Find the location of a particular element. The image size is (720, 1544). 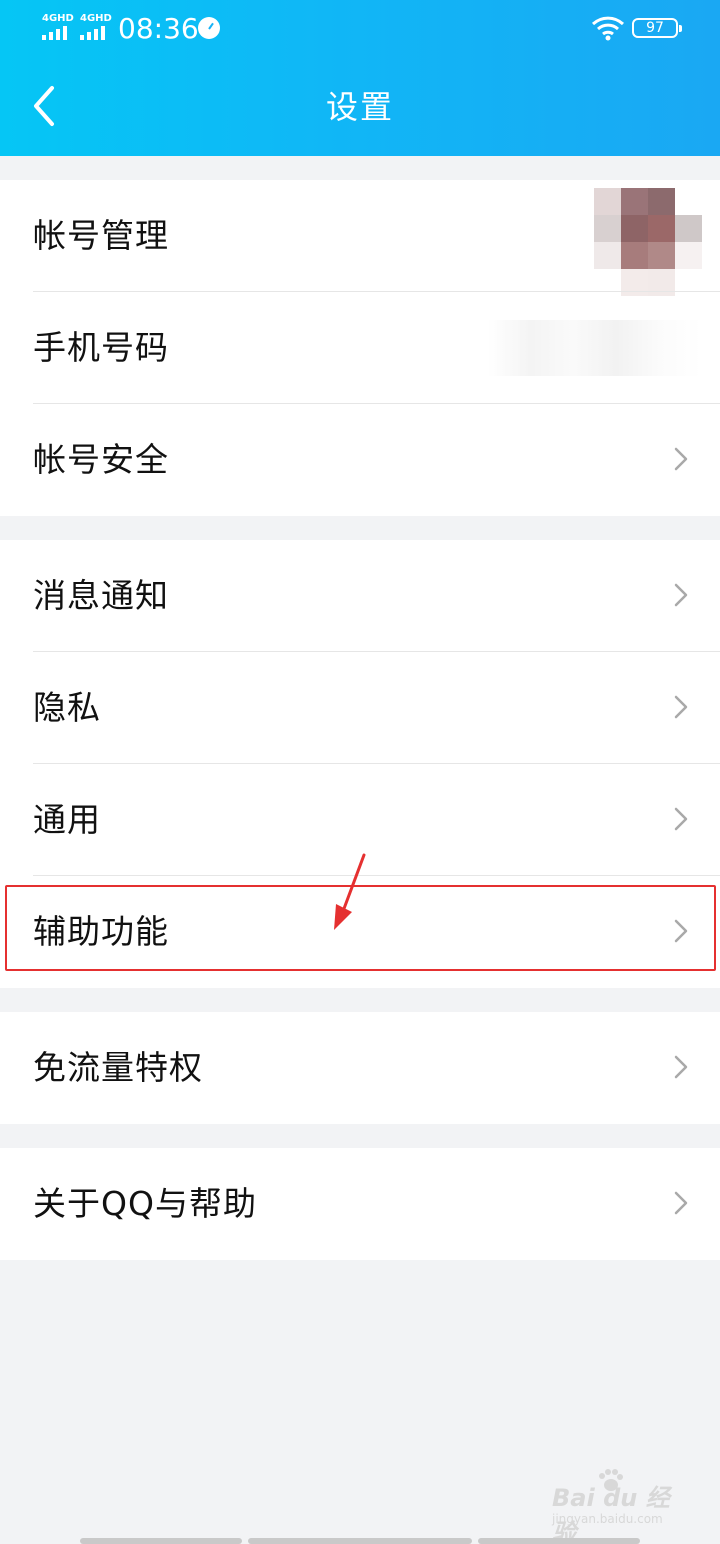

settings-item-label: 帐号管理 is located at coordinates (101, 235).